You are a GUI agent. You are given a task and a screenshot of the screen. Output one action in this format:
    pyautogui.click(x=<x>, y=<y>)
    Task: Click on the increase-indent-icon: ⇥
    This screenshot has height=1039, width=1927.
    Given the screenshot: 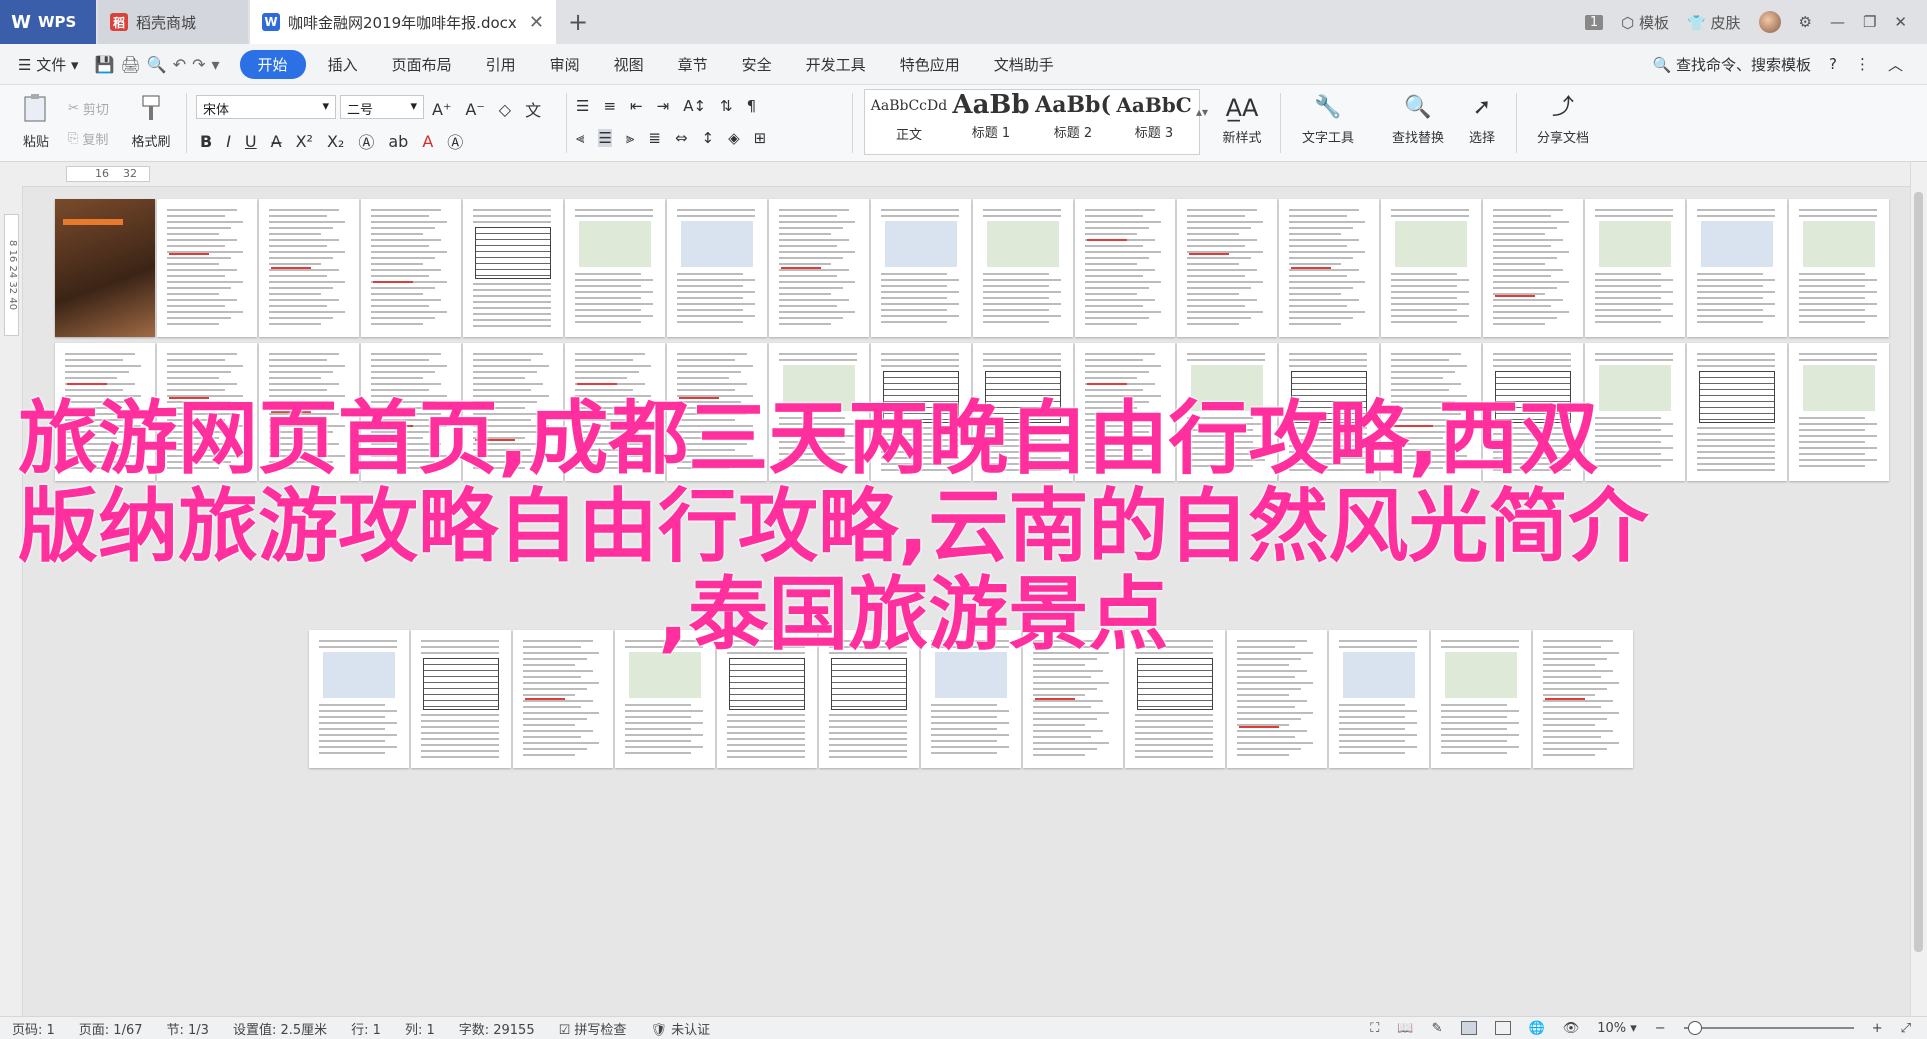 What is the action you would take?
    pyautogui.click(x=663, y=106)
    